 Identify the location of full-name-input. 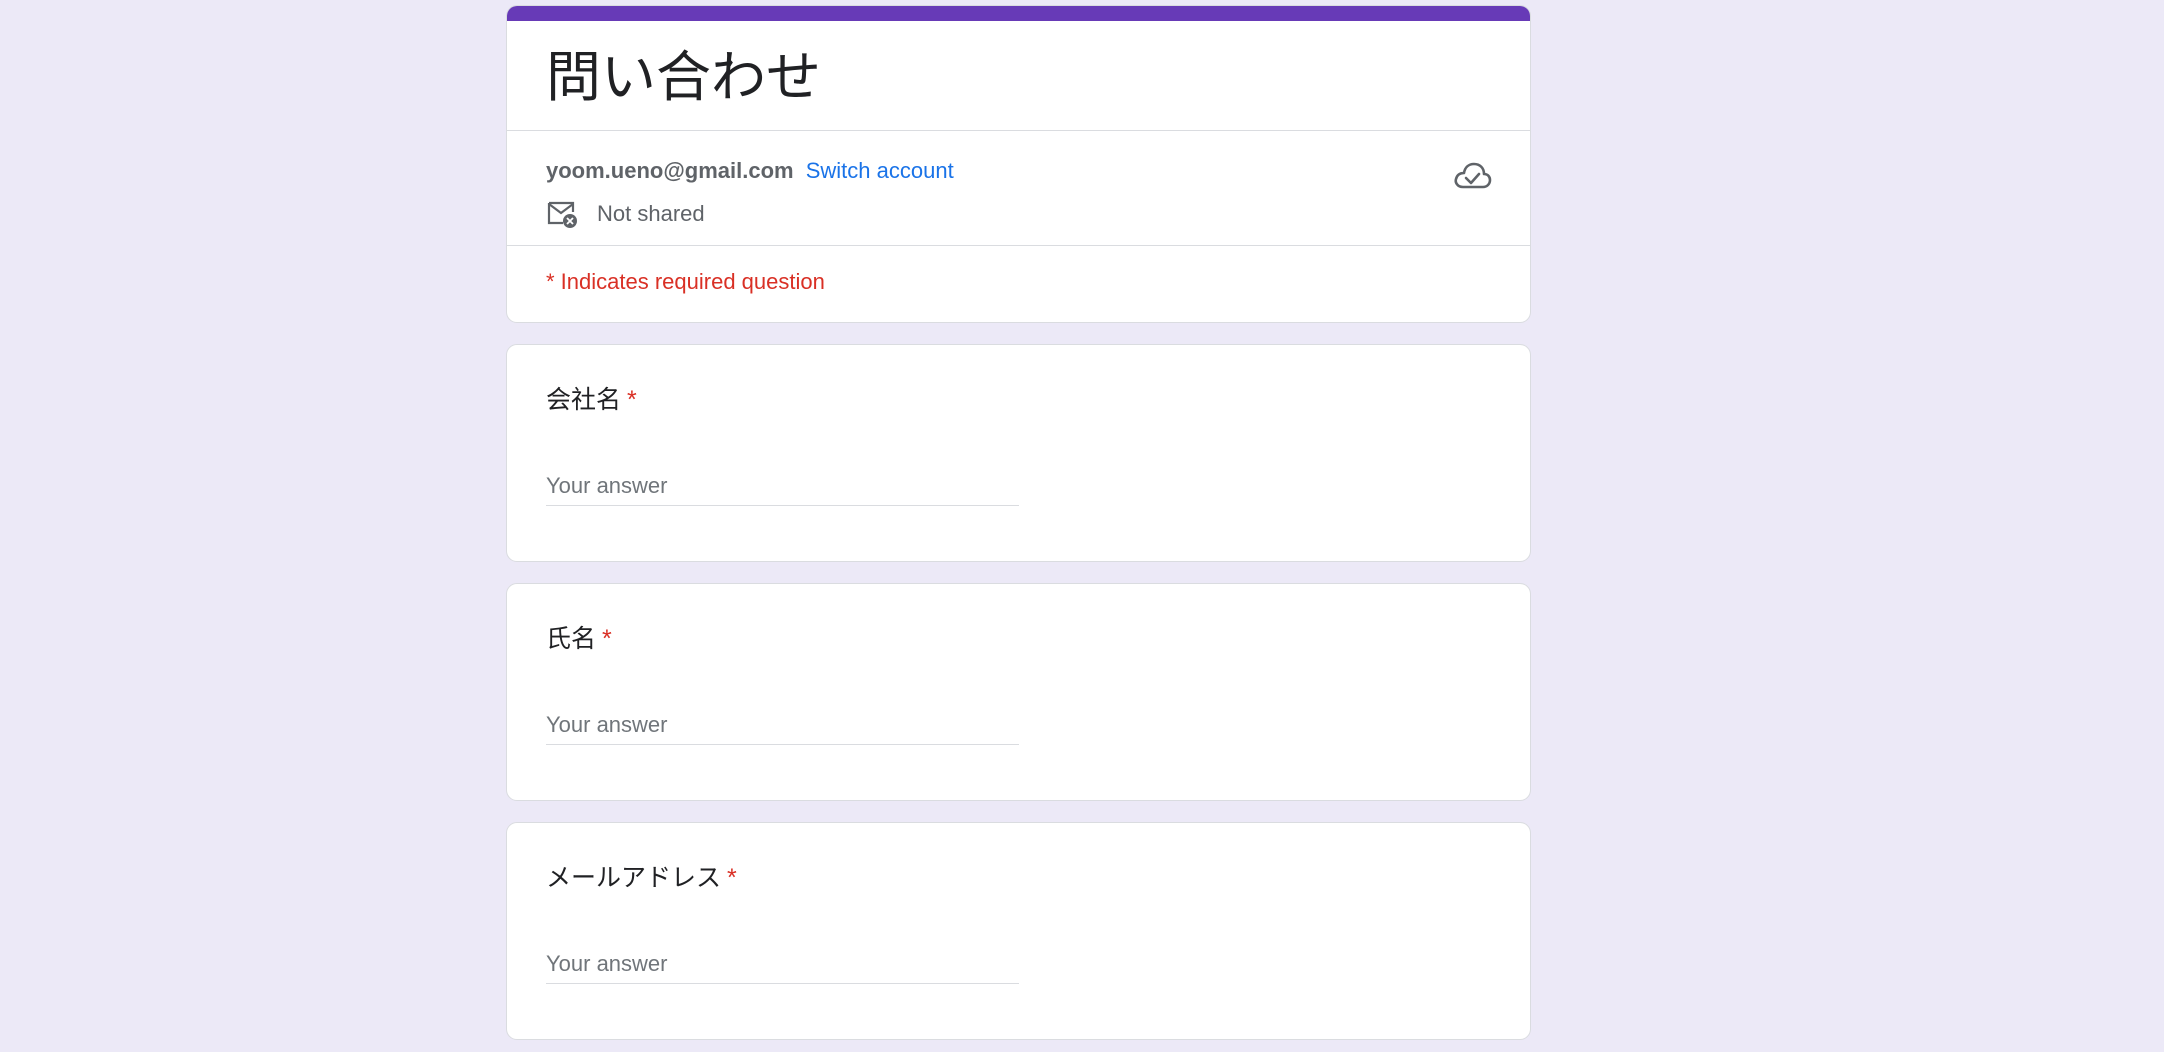
(782, 725).